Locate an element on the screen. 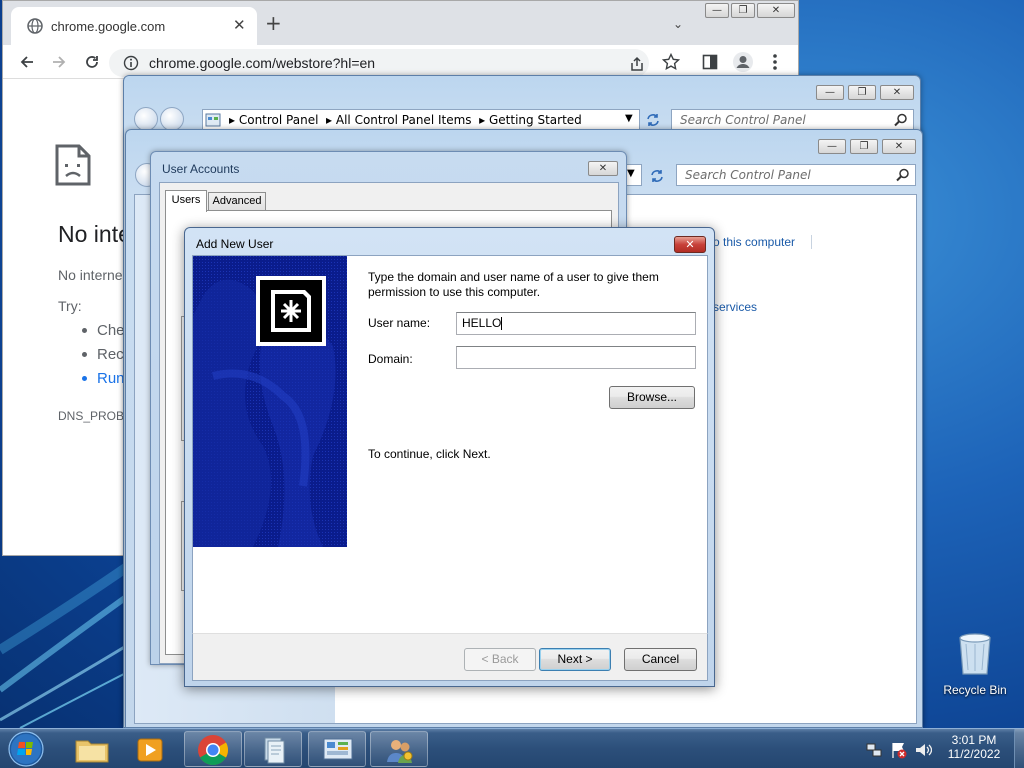  clock-date: 11/2/2022 is located at coordinates (974, 754).